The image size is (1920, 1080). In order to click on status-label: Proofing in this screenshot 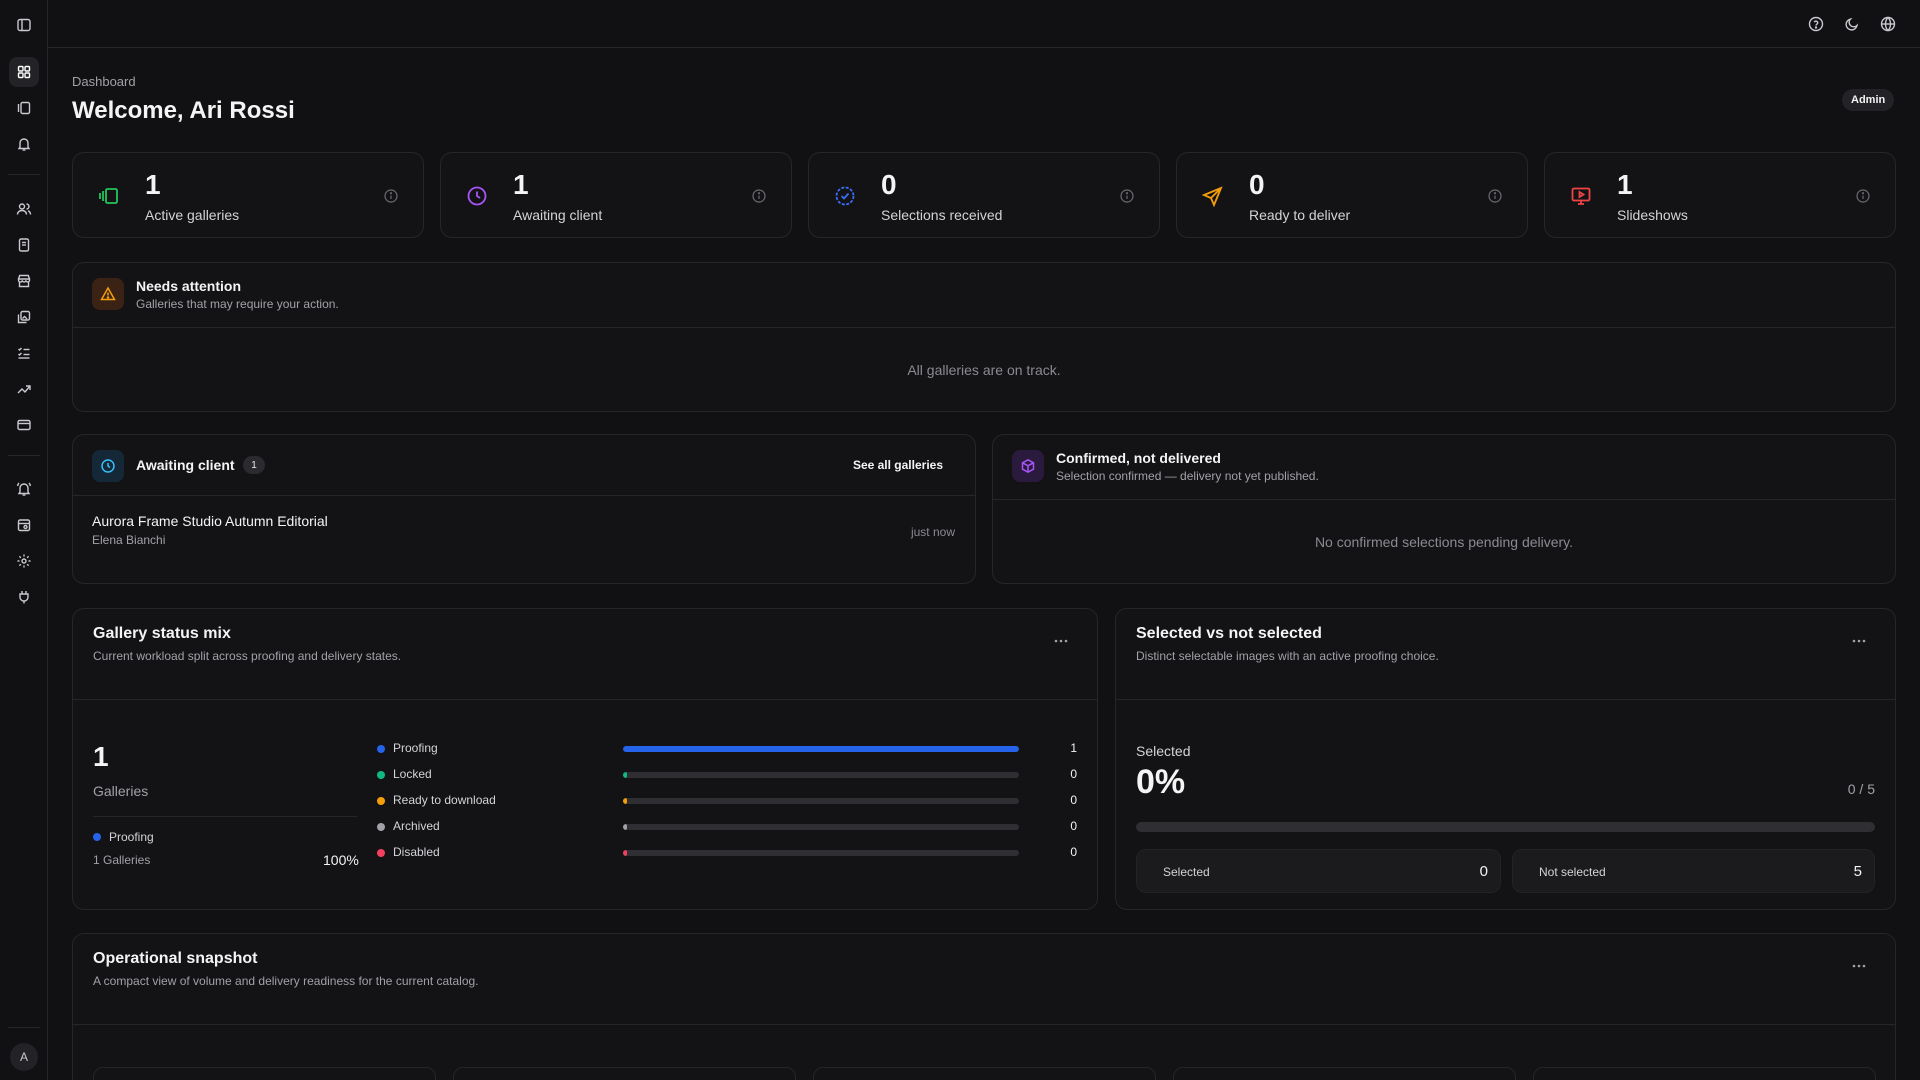, I will do `click(415, 748)`.